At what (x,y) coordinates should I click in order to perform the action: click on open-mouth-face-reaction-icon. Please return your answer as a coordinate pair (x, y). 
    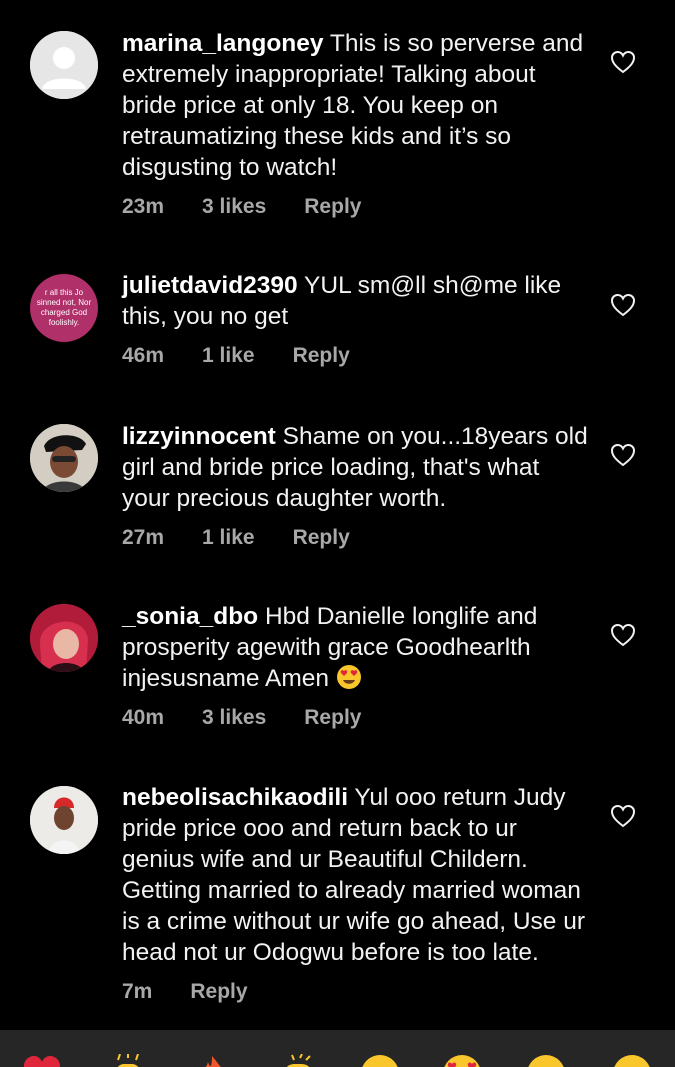
    Looking at the image, I should click on (546, 1060).